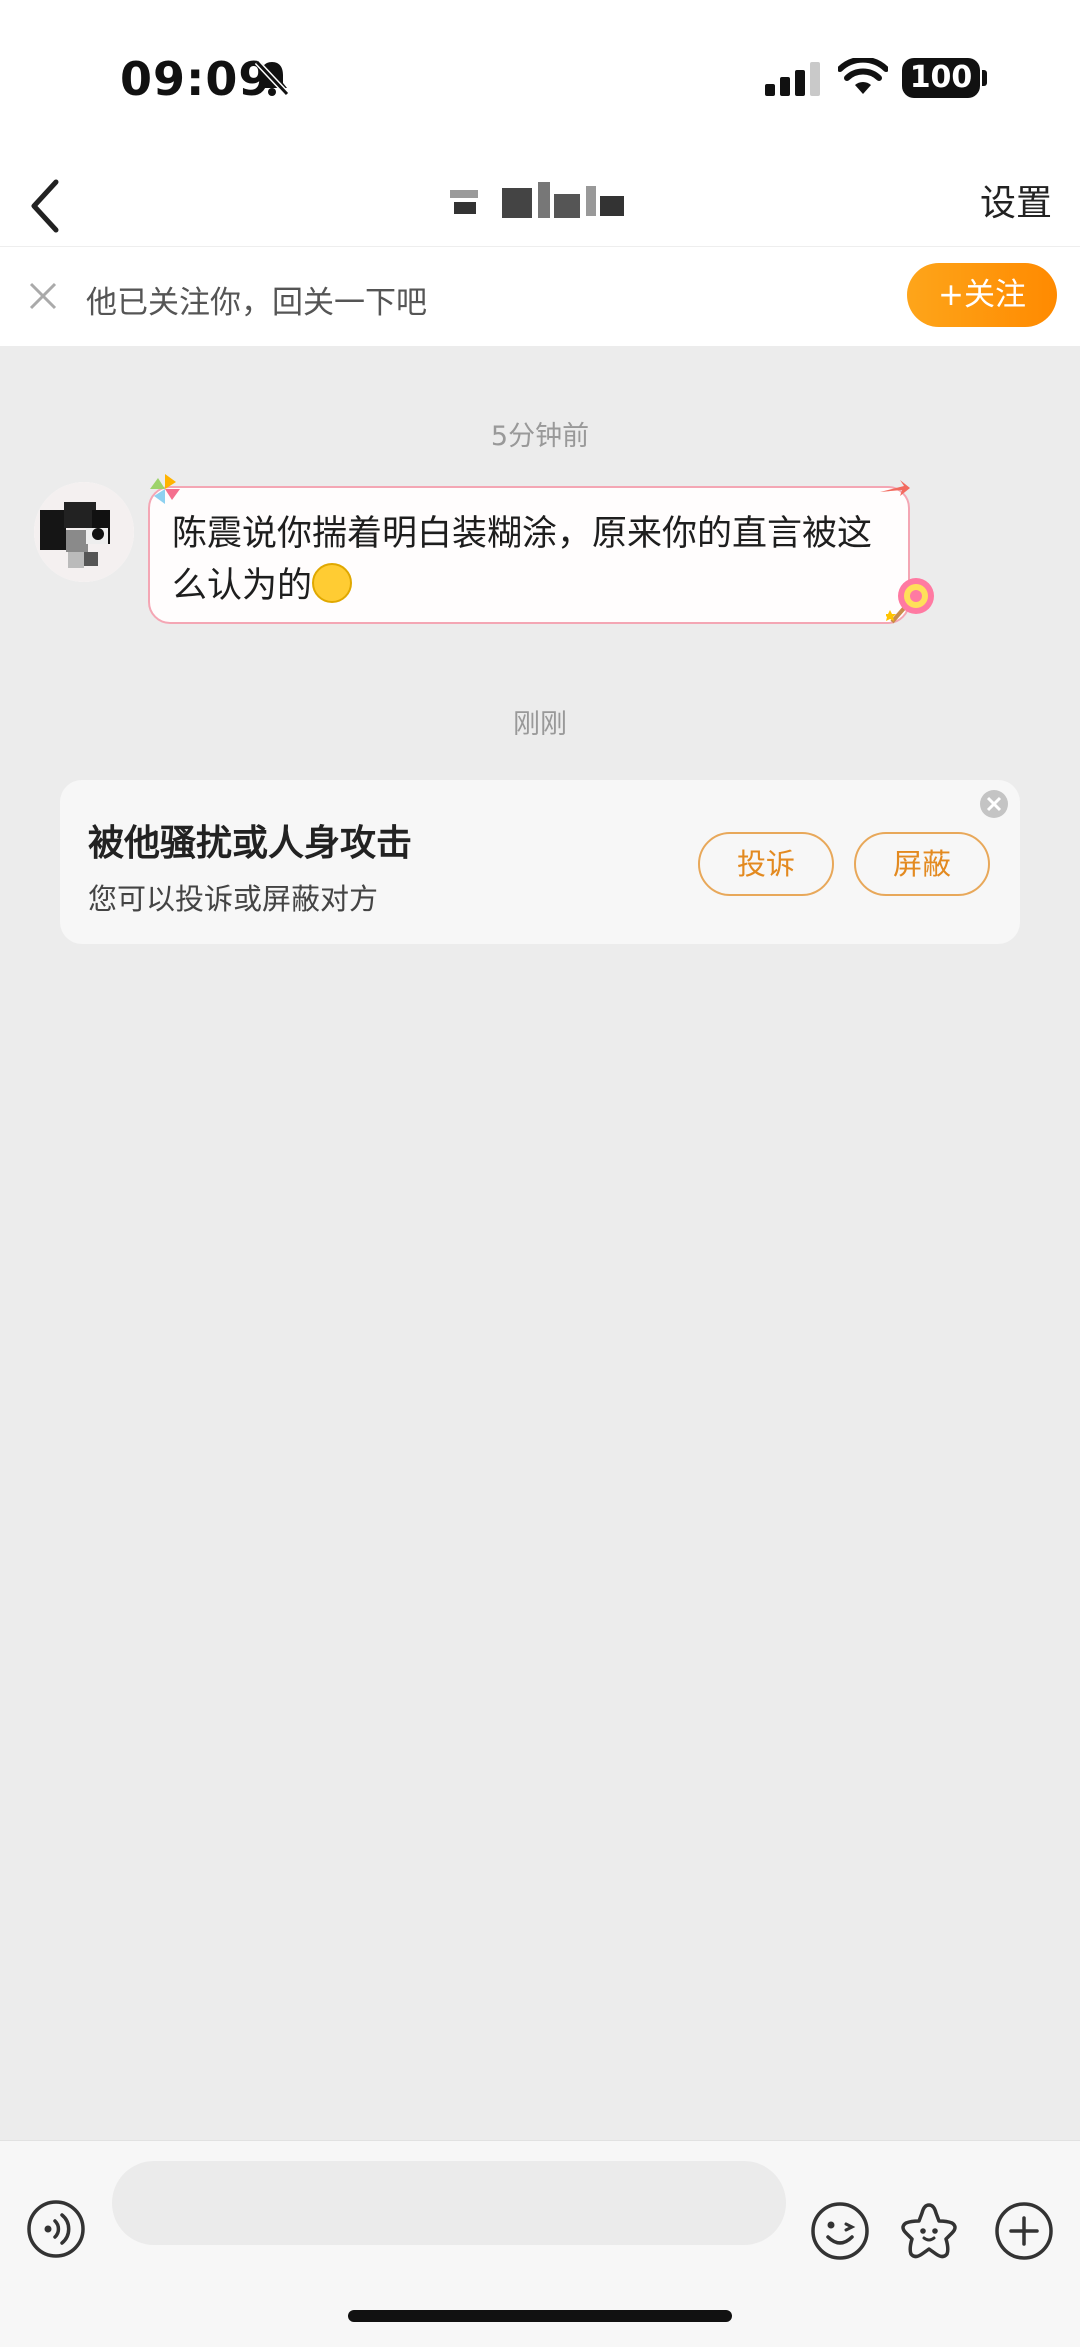 The image size is (1080, 2347). I want to click on avatar-image, so click(84, 532).